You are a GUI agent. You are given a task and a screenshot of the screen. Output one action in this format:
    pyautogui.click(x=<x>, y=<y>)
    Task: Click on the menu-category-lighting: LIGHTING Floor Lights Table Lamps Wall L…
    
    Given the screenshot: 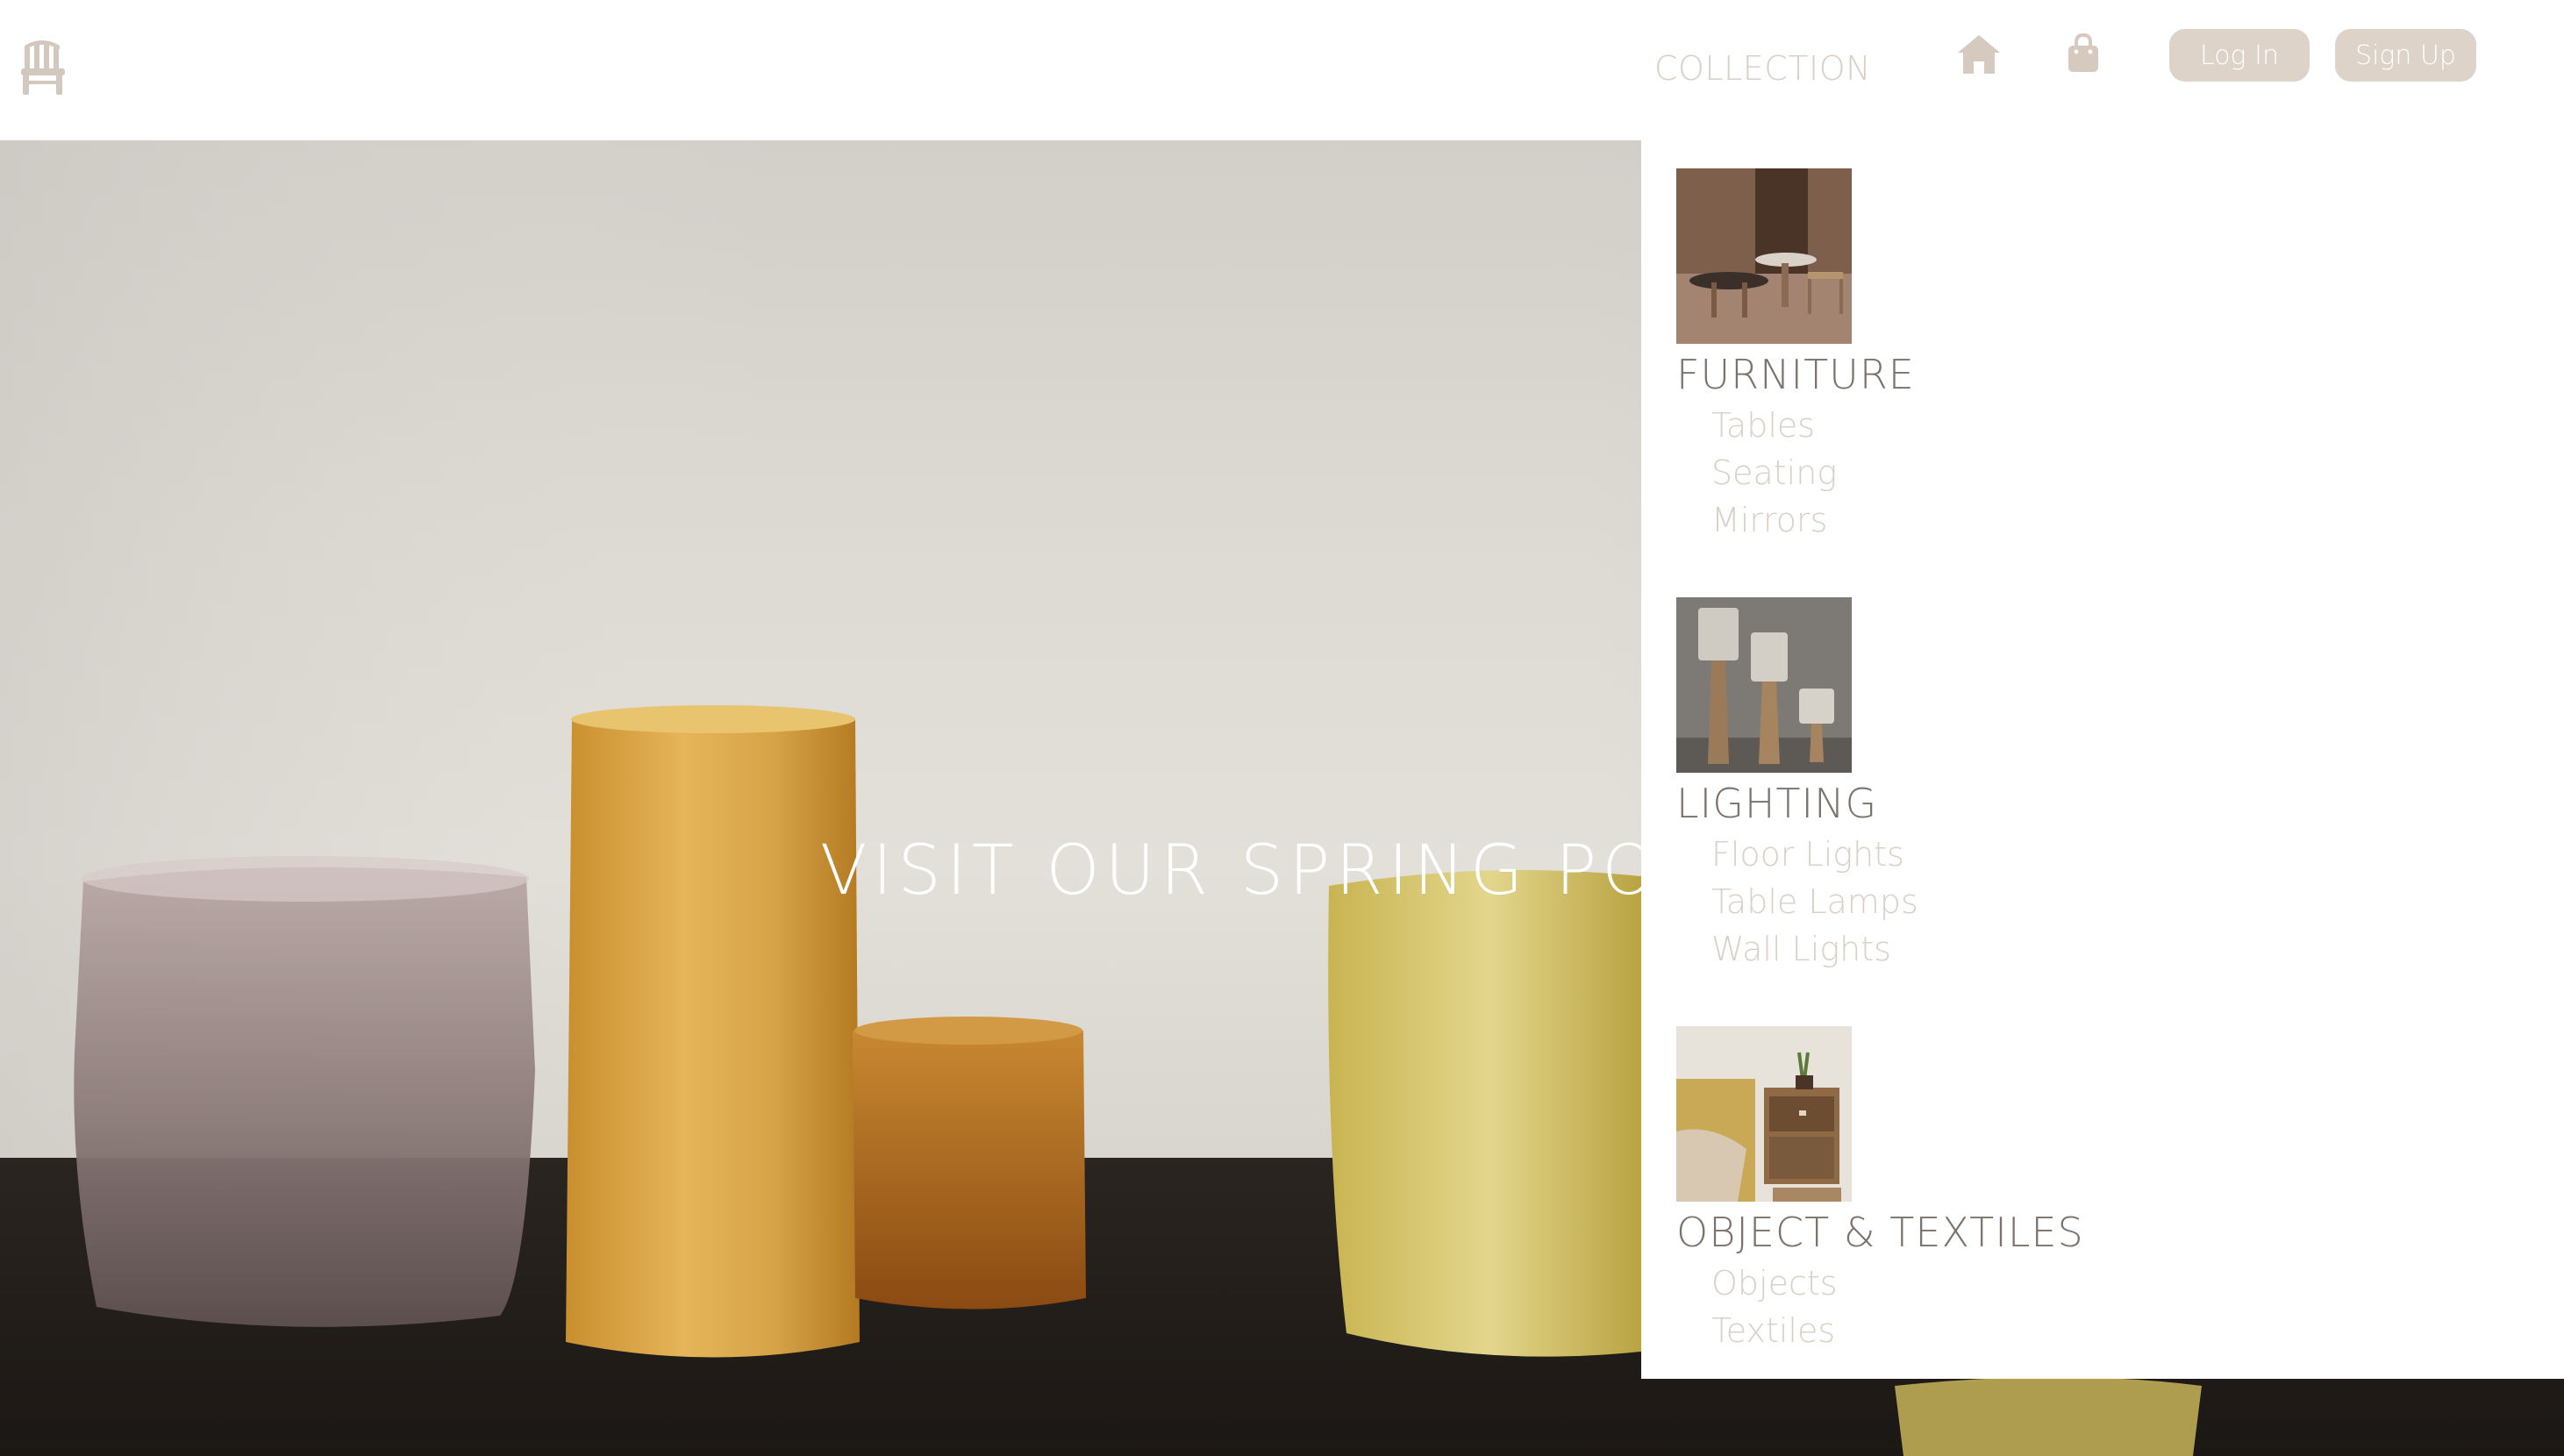 What is the action you would take?
    pyautogui.click(x=1797, y=785)
    